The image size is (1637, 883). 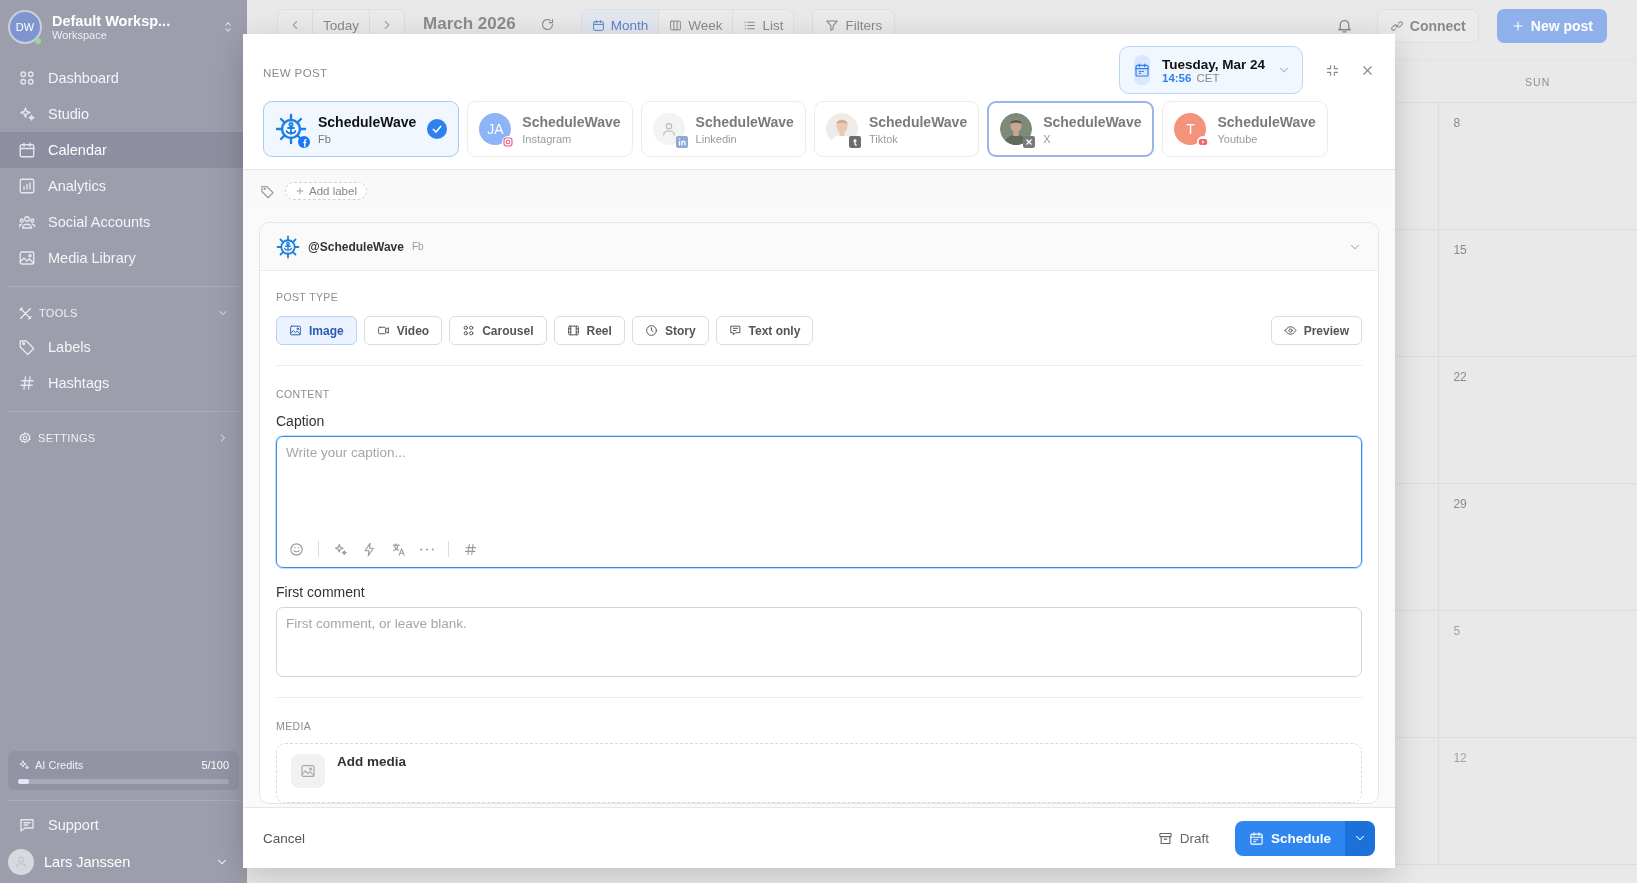 What do you see at coordinates (326, 191) in the screenshot?
I see `add-label-button: Add label` at bounding box center [326, 191].